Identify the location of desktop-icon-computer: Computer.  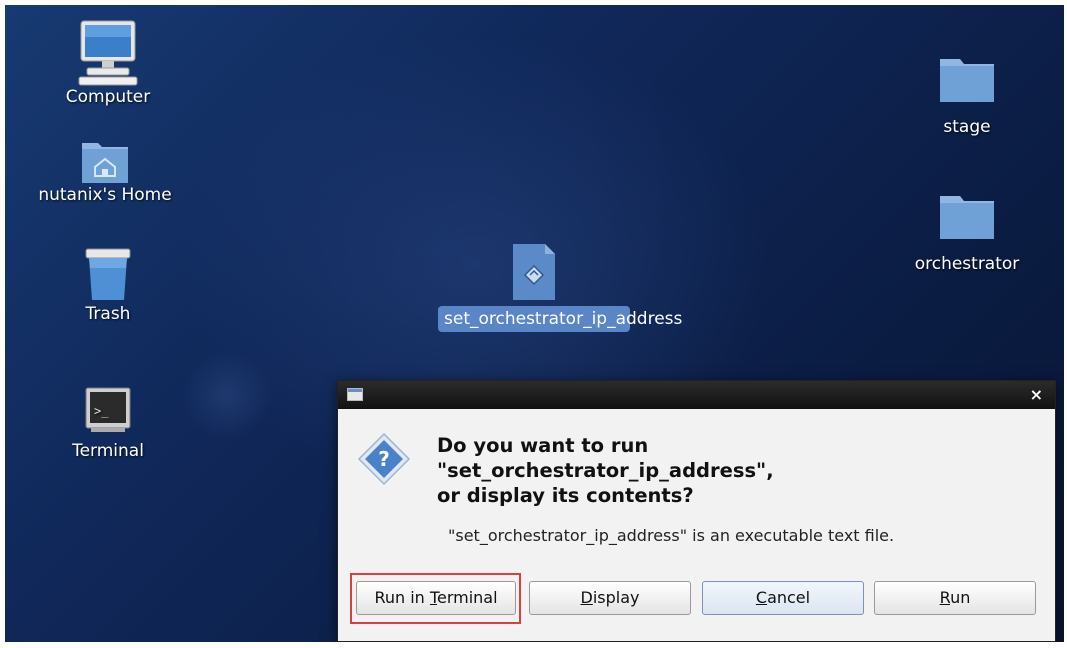
(108, 63).